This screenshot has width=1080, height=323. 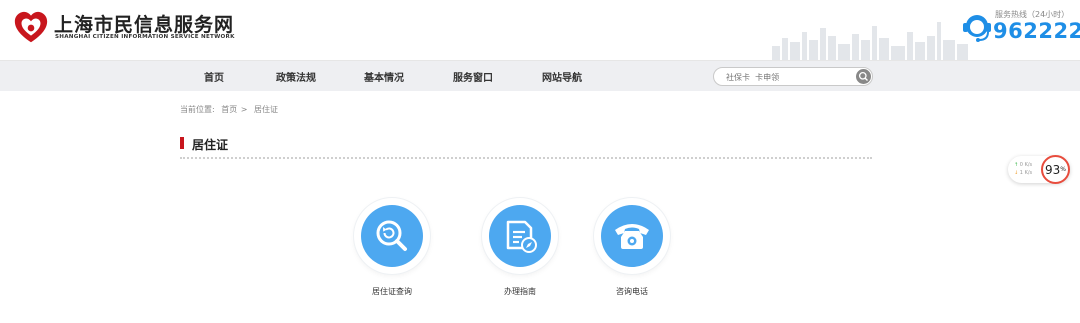 I want to click on magnifier-refresh-icon, so click(x=391, y=235).